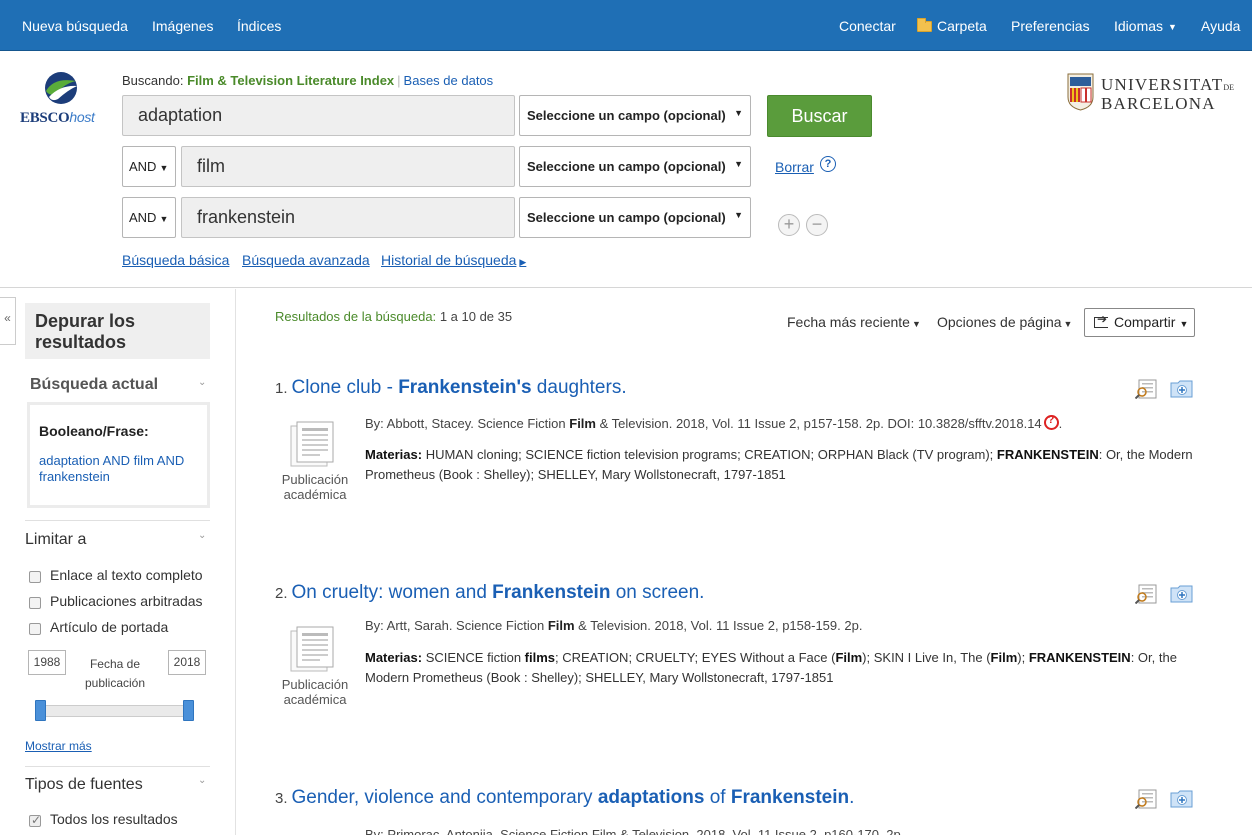 The image size is (1252, 835). Describe the element at coordinates (1050, 26) in the screenshot. I see `nav-preferences: Preferencias` at that location.